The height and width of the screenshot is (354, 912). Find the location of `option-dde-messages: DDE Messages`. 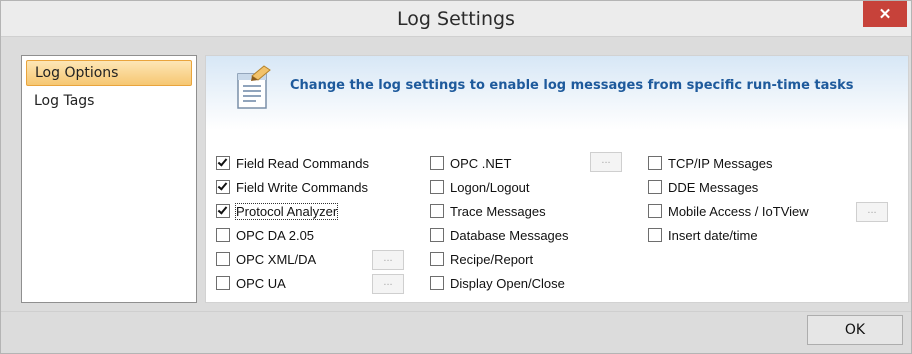

option-dde-messages: DDE Messages is located at coordinates (703, 187).